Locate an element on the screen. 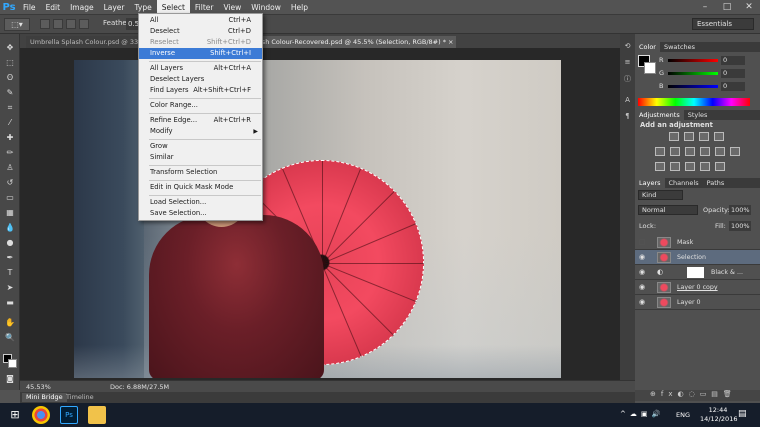 Image resolution: width=760 pixels, height=427 pixels. menu-file: File is located at coordinates (29, 7).